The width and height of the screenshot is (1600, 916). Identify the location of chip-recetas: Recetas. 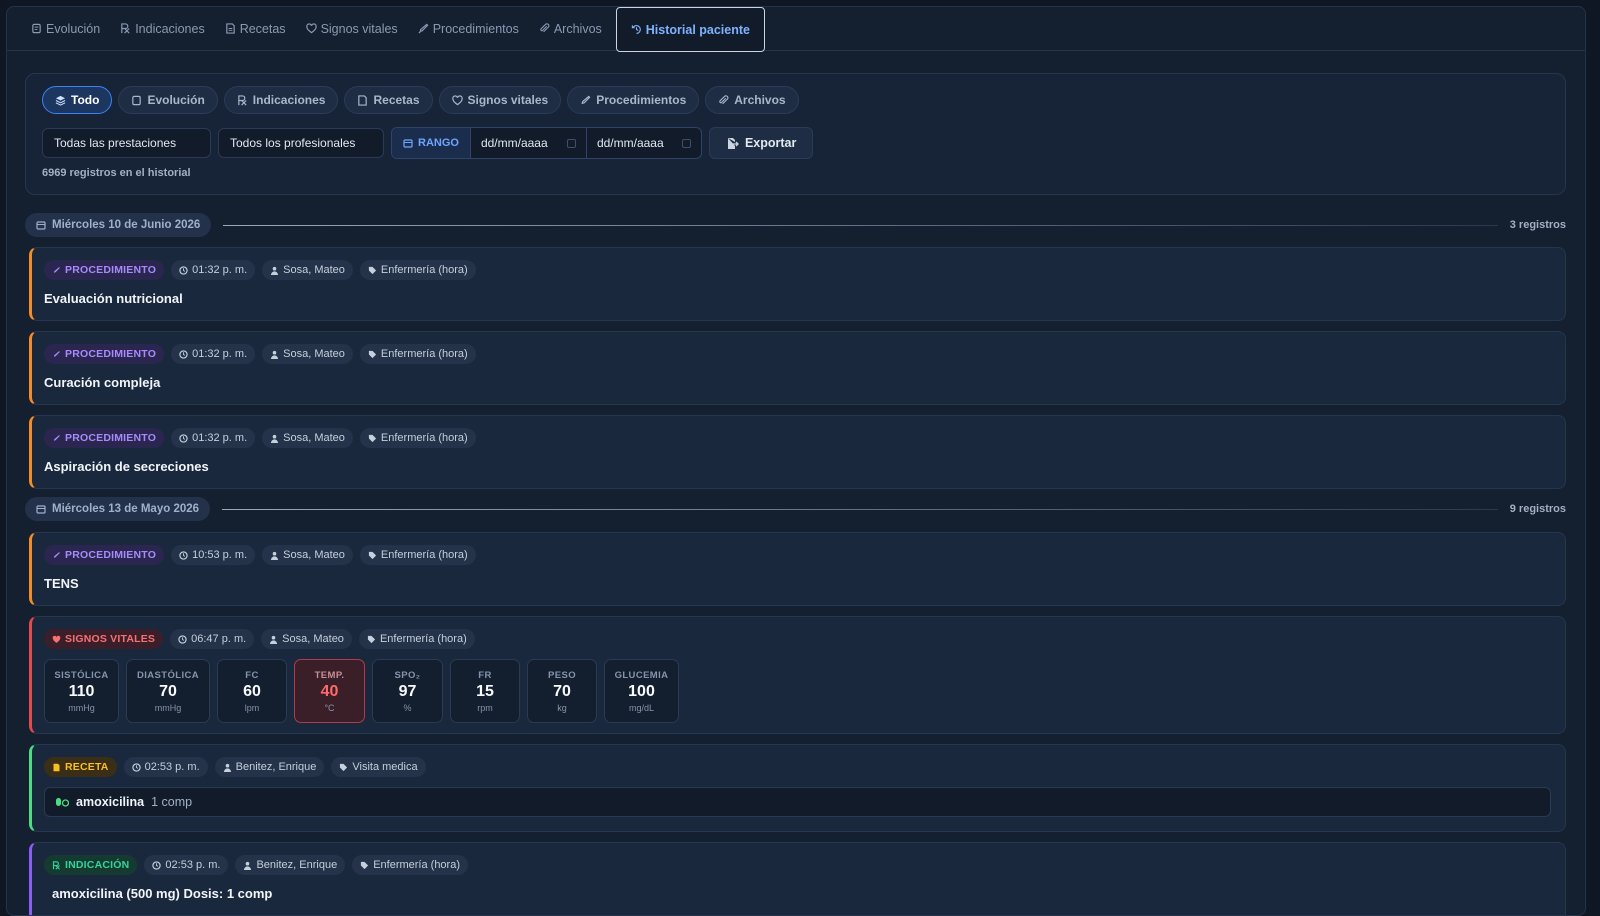
(388, 100).